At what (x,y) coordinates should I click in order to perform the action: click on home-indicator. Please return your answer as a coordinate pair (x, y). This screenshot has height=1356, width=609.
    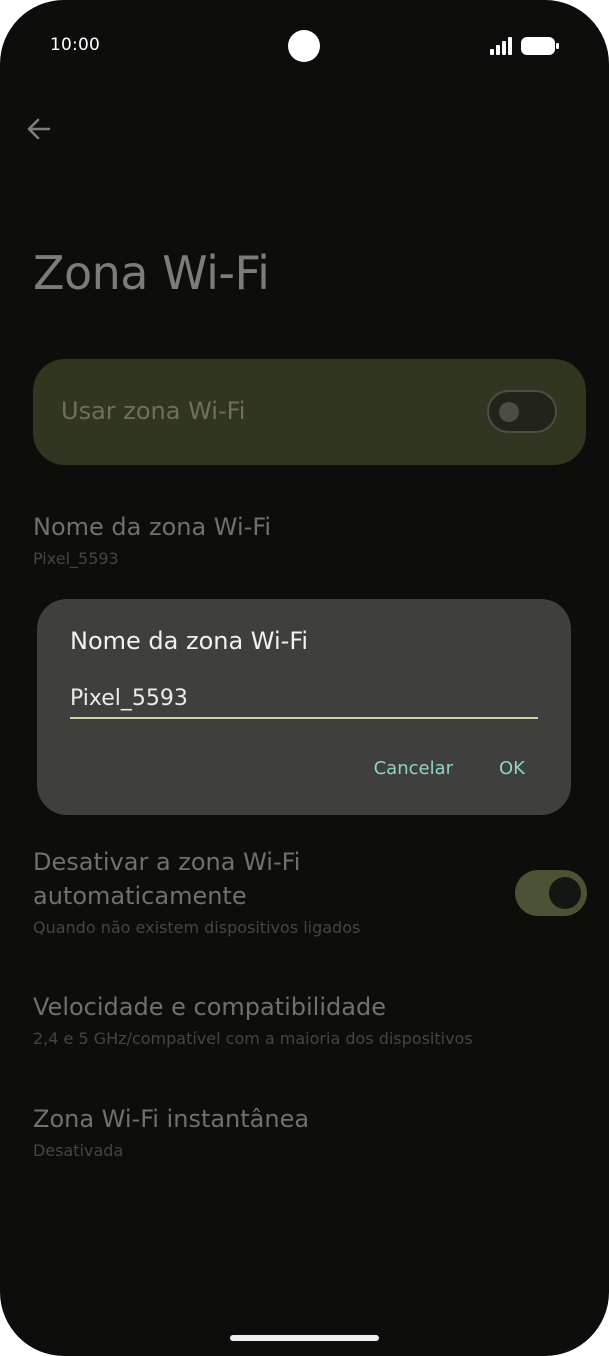
    Looking at the image, I should click on (304, 1338).